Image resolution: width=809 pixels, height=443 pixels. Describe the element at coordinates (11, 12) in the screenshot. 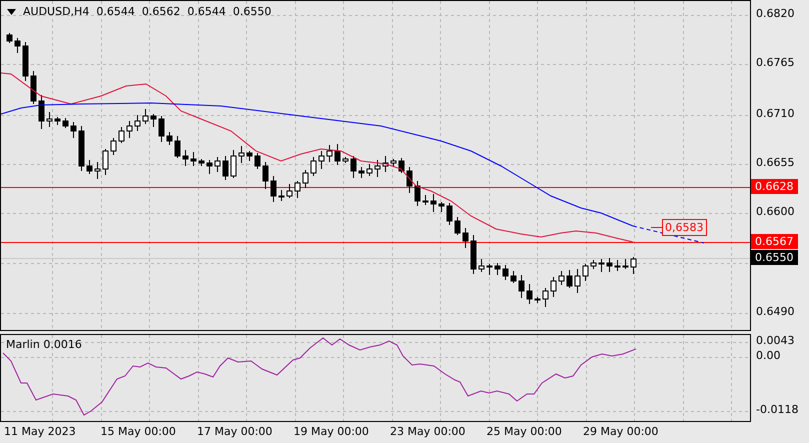

I see `dropdown-triangle-icon` at that location.